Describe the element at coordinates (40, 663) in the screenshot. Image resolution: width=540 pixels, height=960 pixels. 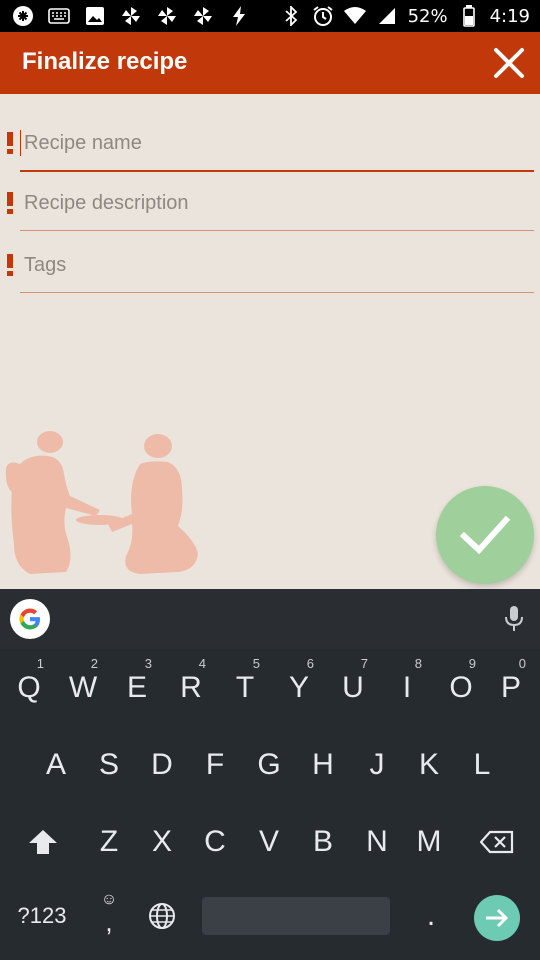
I see `key-hint: 1` at that location.